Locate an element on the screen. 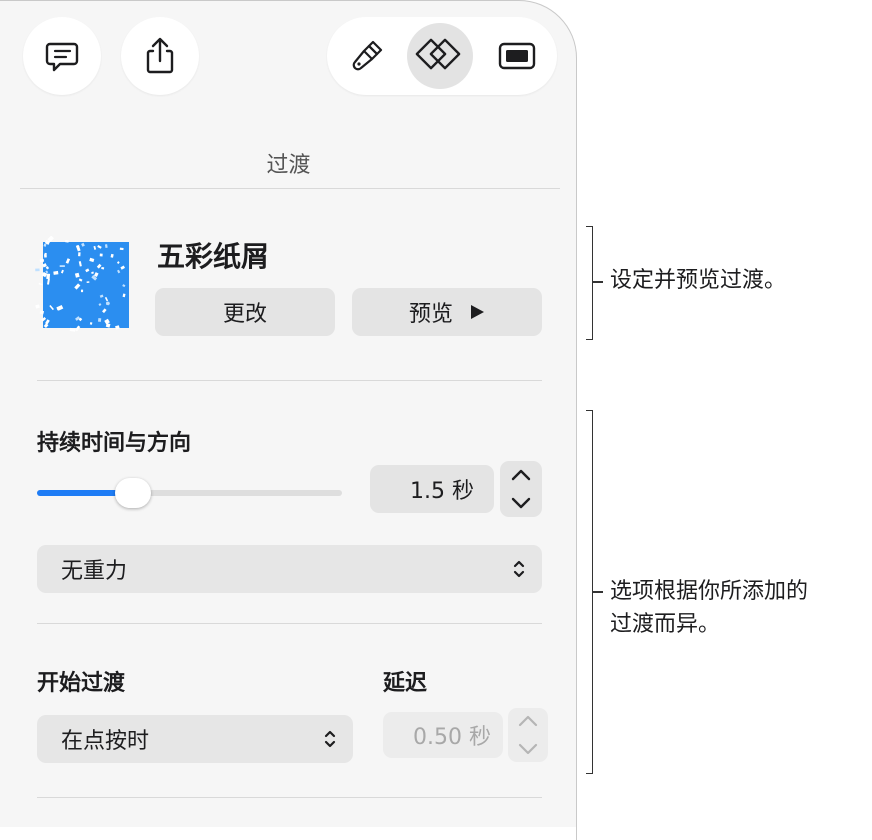  comment-button is located at coordinates (62, 56).